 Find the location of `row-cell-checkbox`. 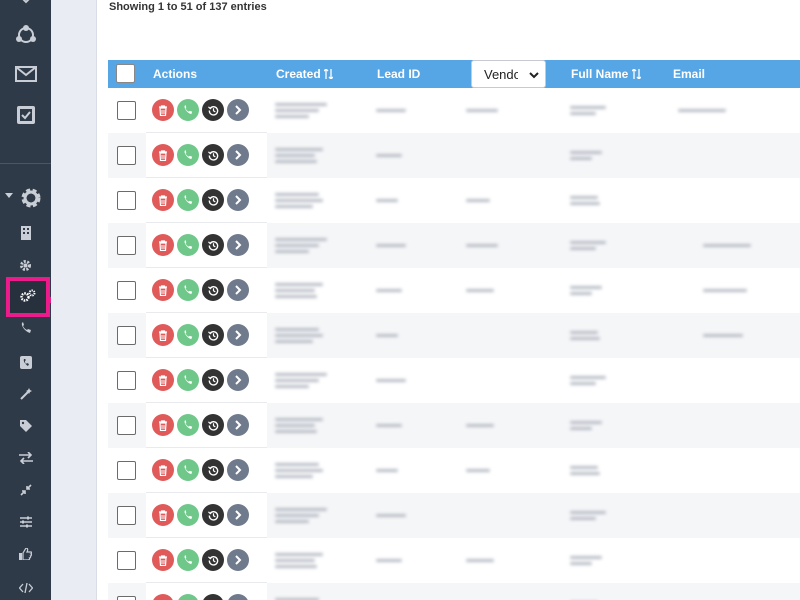

row-cell-checkbox is located at coordinates (126, 245).